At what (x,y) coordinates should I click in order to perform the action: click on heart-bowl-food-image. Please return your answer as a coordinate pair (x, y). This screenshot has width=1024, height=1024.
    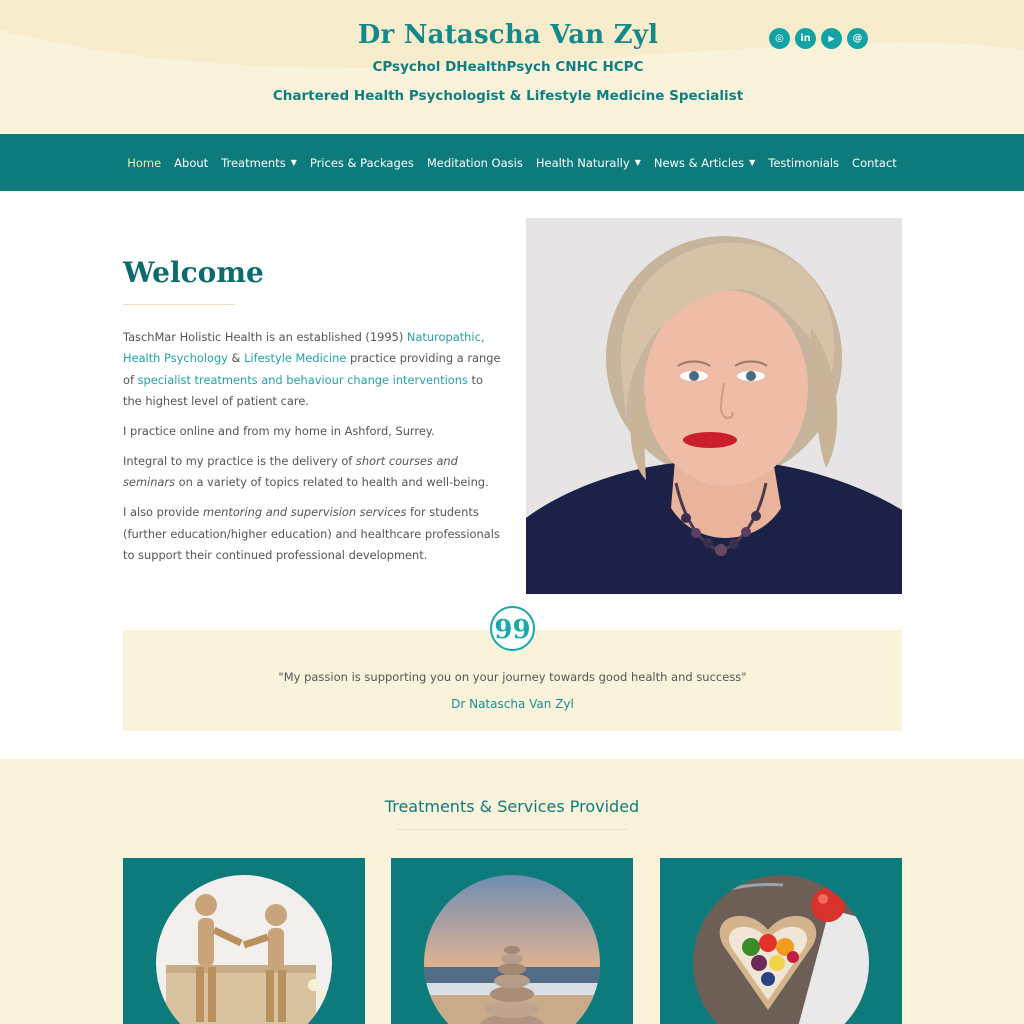
    Looking at the image, I should click on (781, 949).